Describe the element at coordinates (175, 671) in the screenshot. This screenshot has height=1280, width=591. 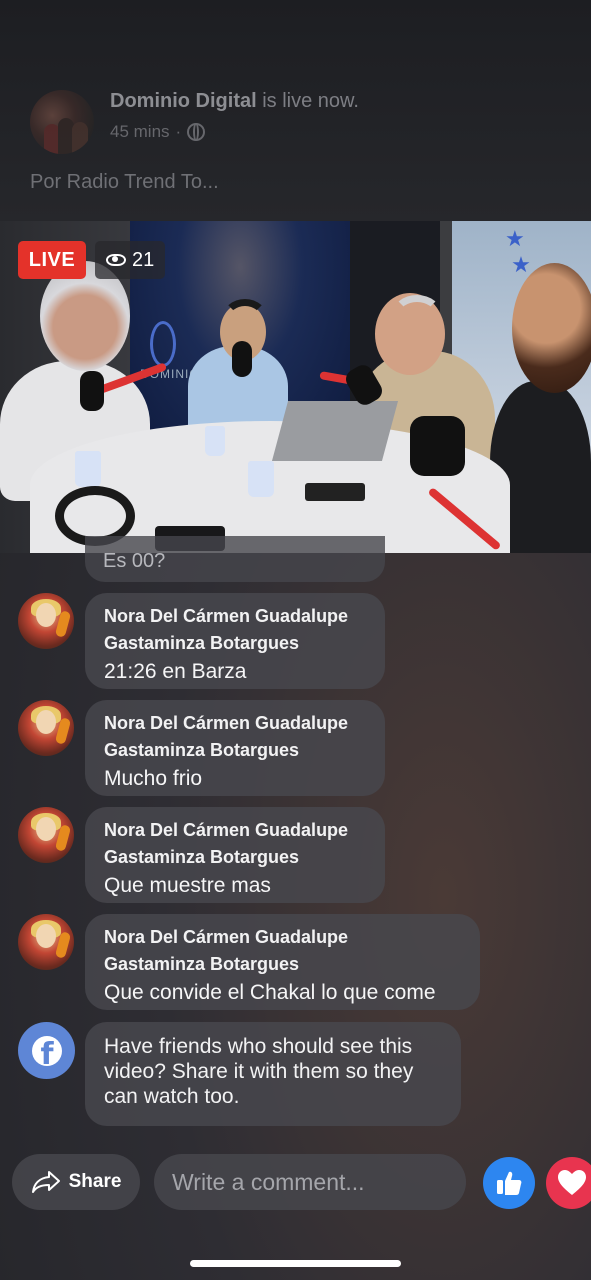
I see `comment-text: 21:26 en Barza` at that location.